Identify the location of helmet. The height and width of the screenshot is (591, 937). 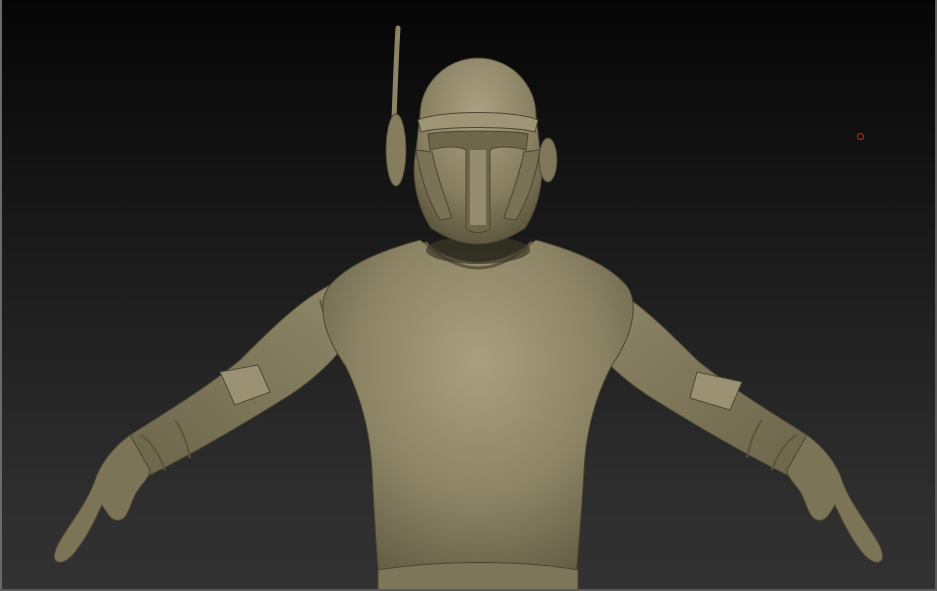
(471, 135).